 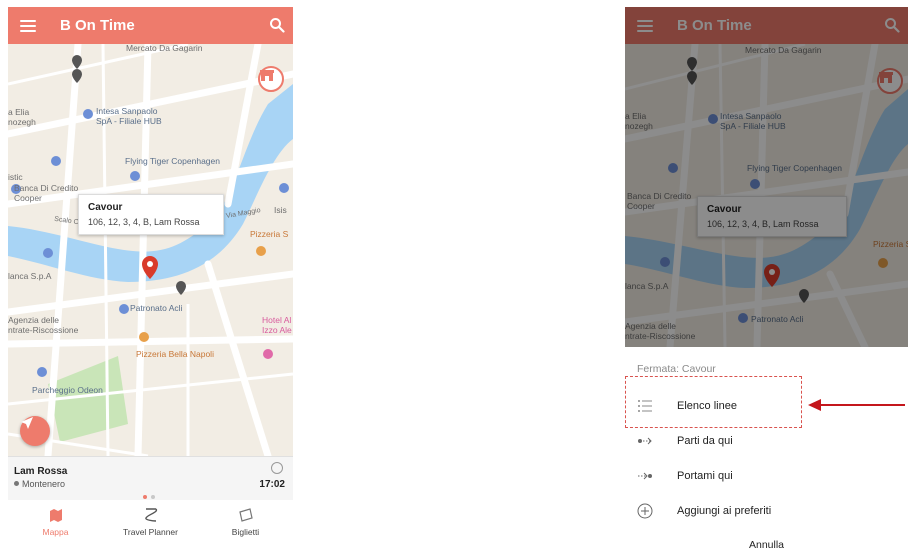 I want to click on map-label-banca-spa: lanca S.p.A, so click(x=30, y=276).